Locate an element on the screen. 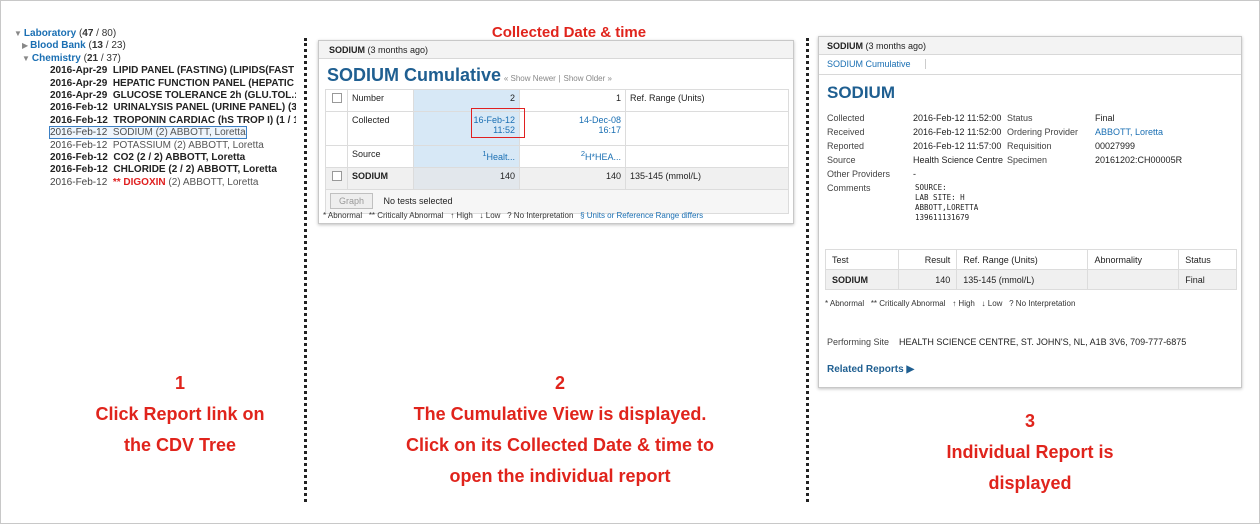 This screenshot has height=524, width=1260. detail-key: Other Providers is located at coordinates (859, 174).